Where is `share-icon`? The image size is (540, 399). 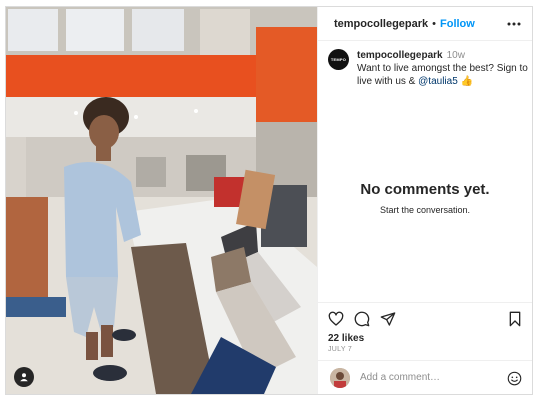
share-icon is located at coordinates (388, 319).